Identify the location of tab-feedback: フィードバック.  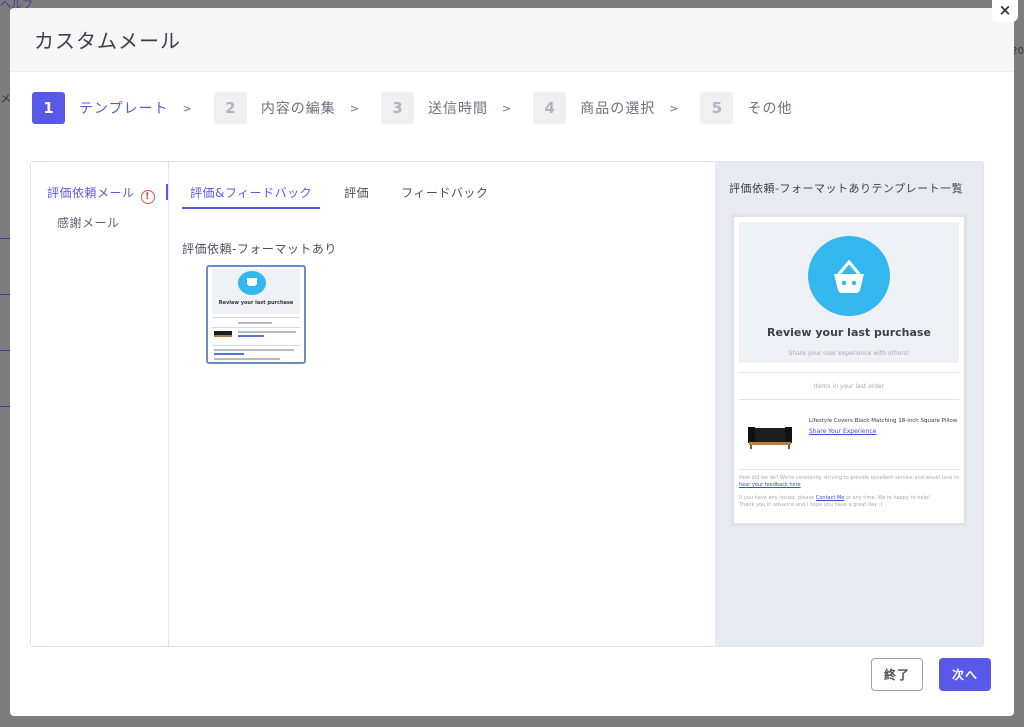
(444, 196).